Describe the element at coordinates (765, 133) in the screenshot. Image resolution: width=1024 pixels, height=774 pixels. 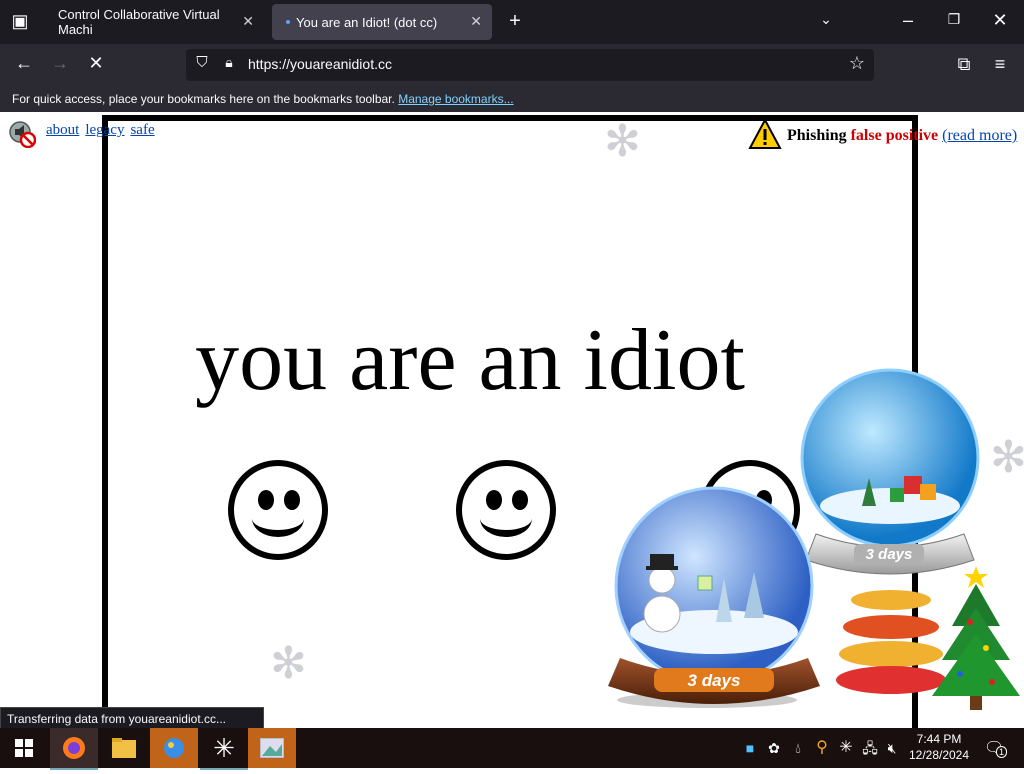
I see `warning-icon` at that location.